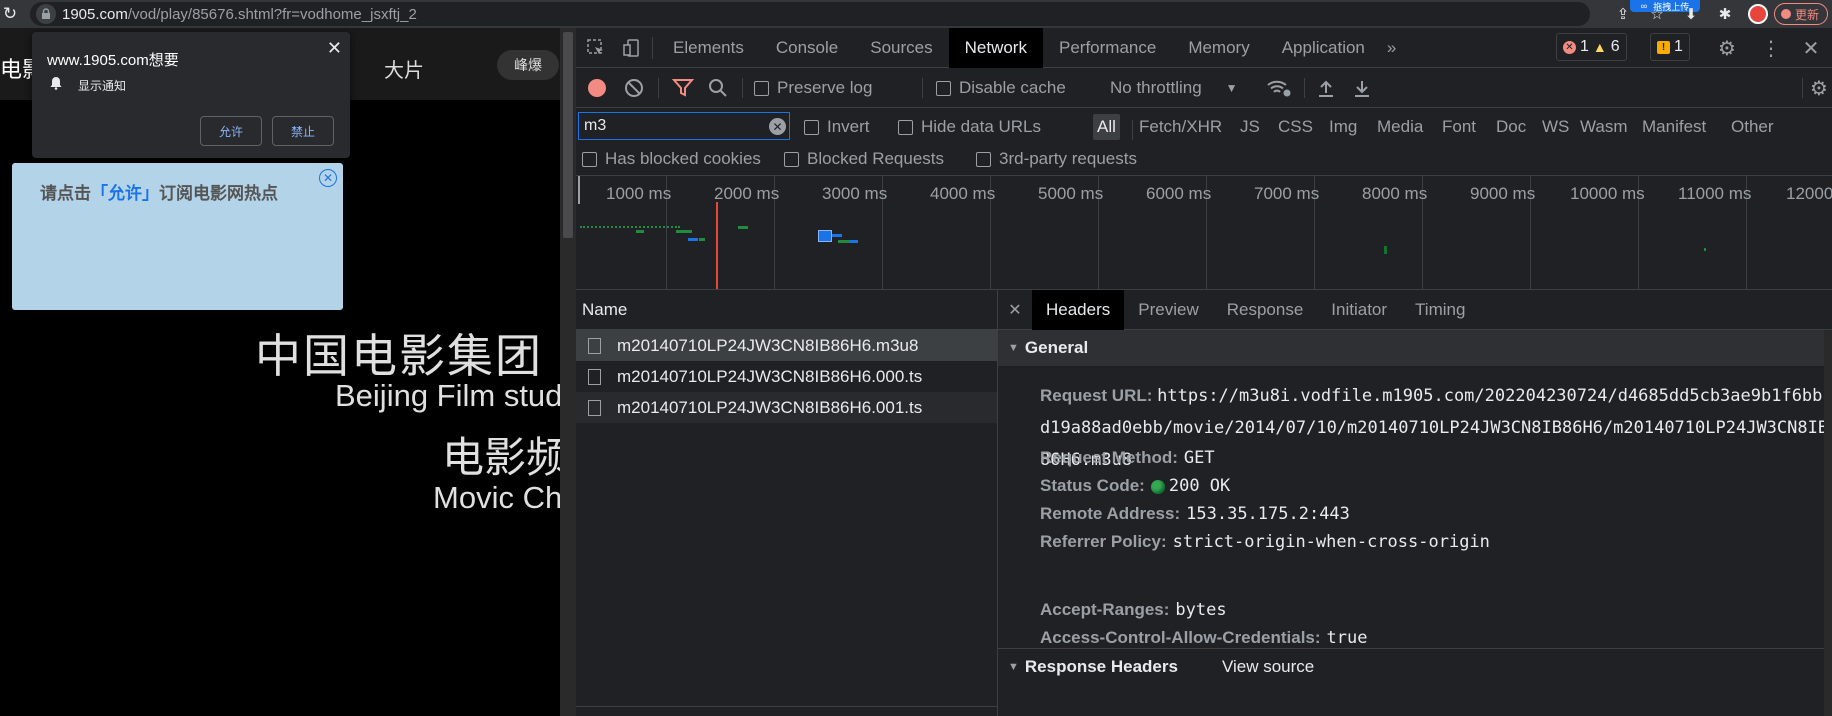  What do you see at coordinates (1268, 514) in the screenshot?
I see `remote-address-value: 153.35.175.2:443` at bounding box center [1268, 514].